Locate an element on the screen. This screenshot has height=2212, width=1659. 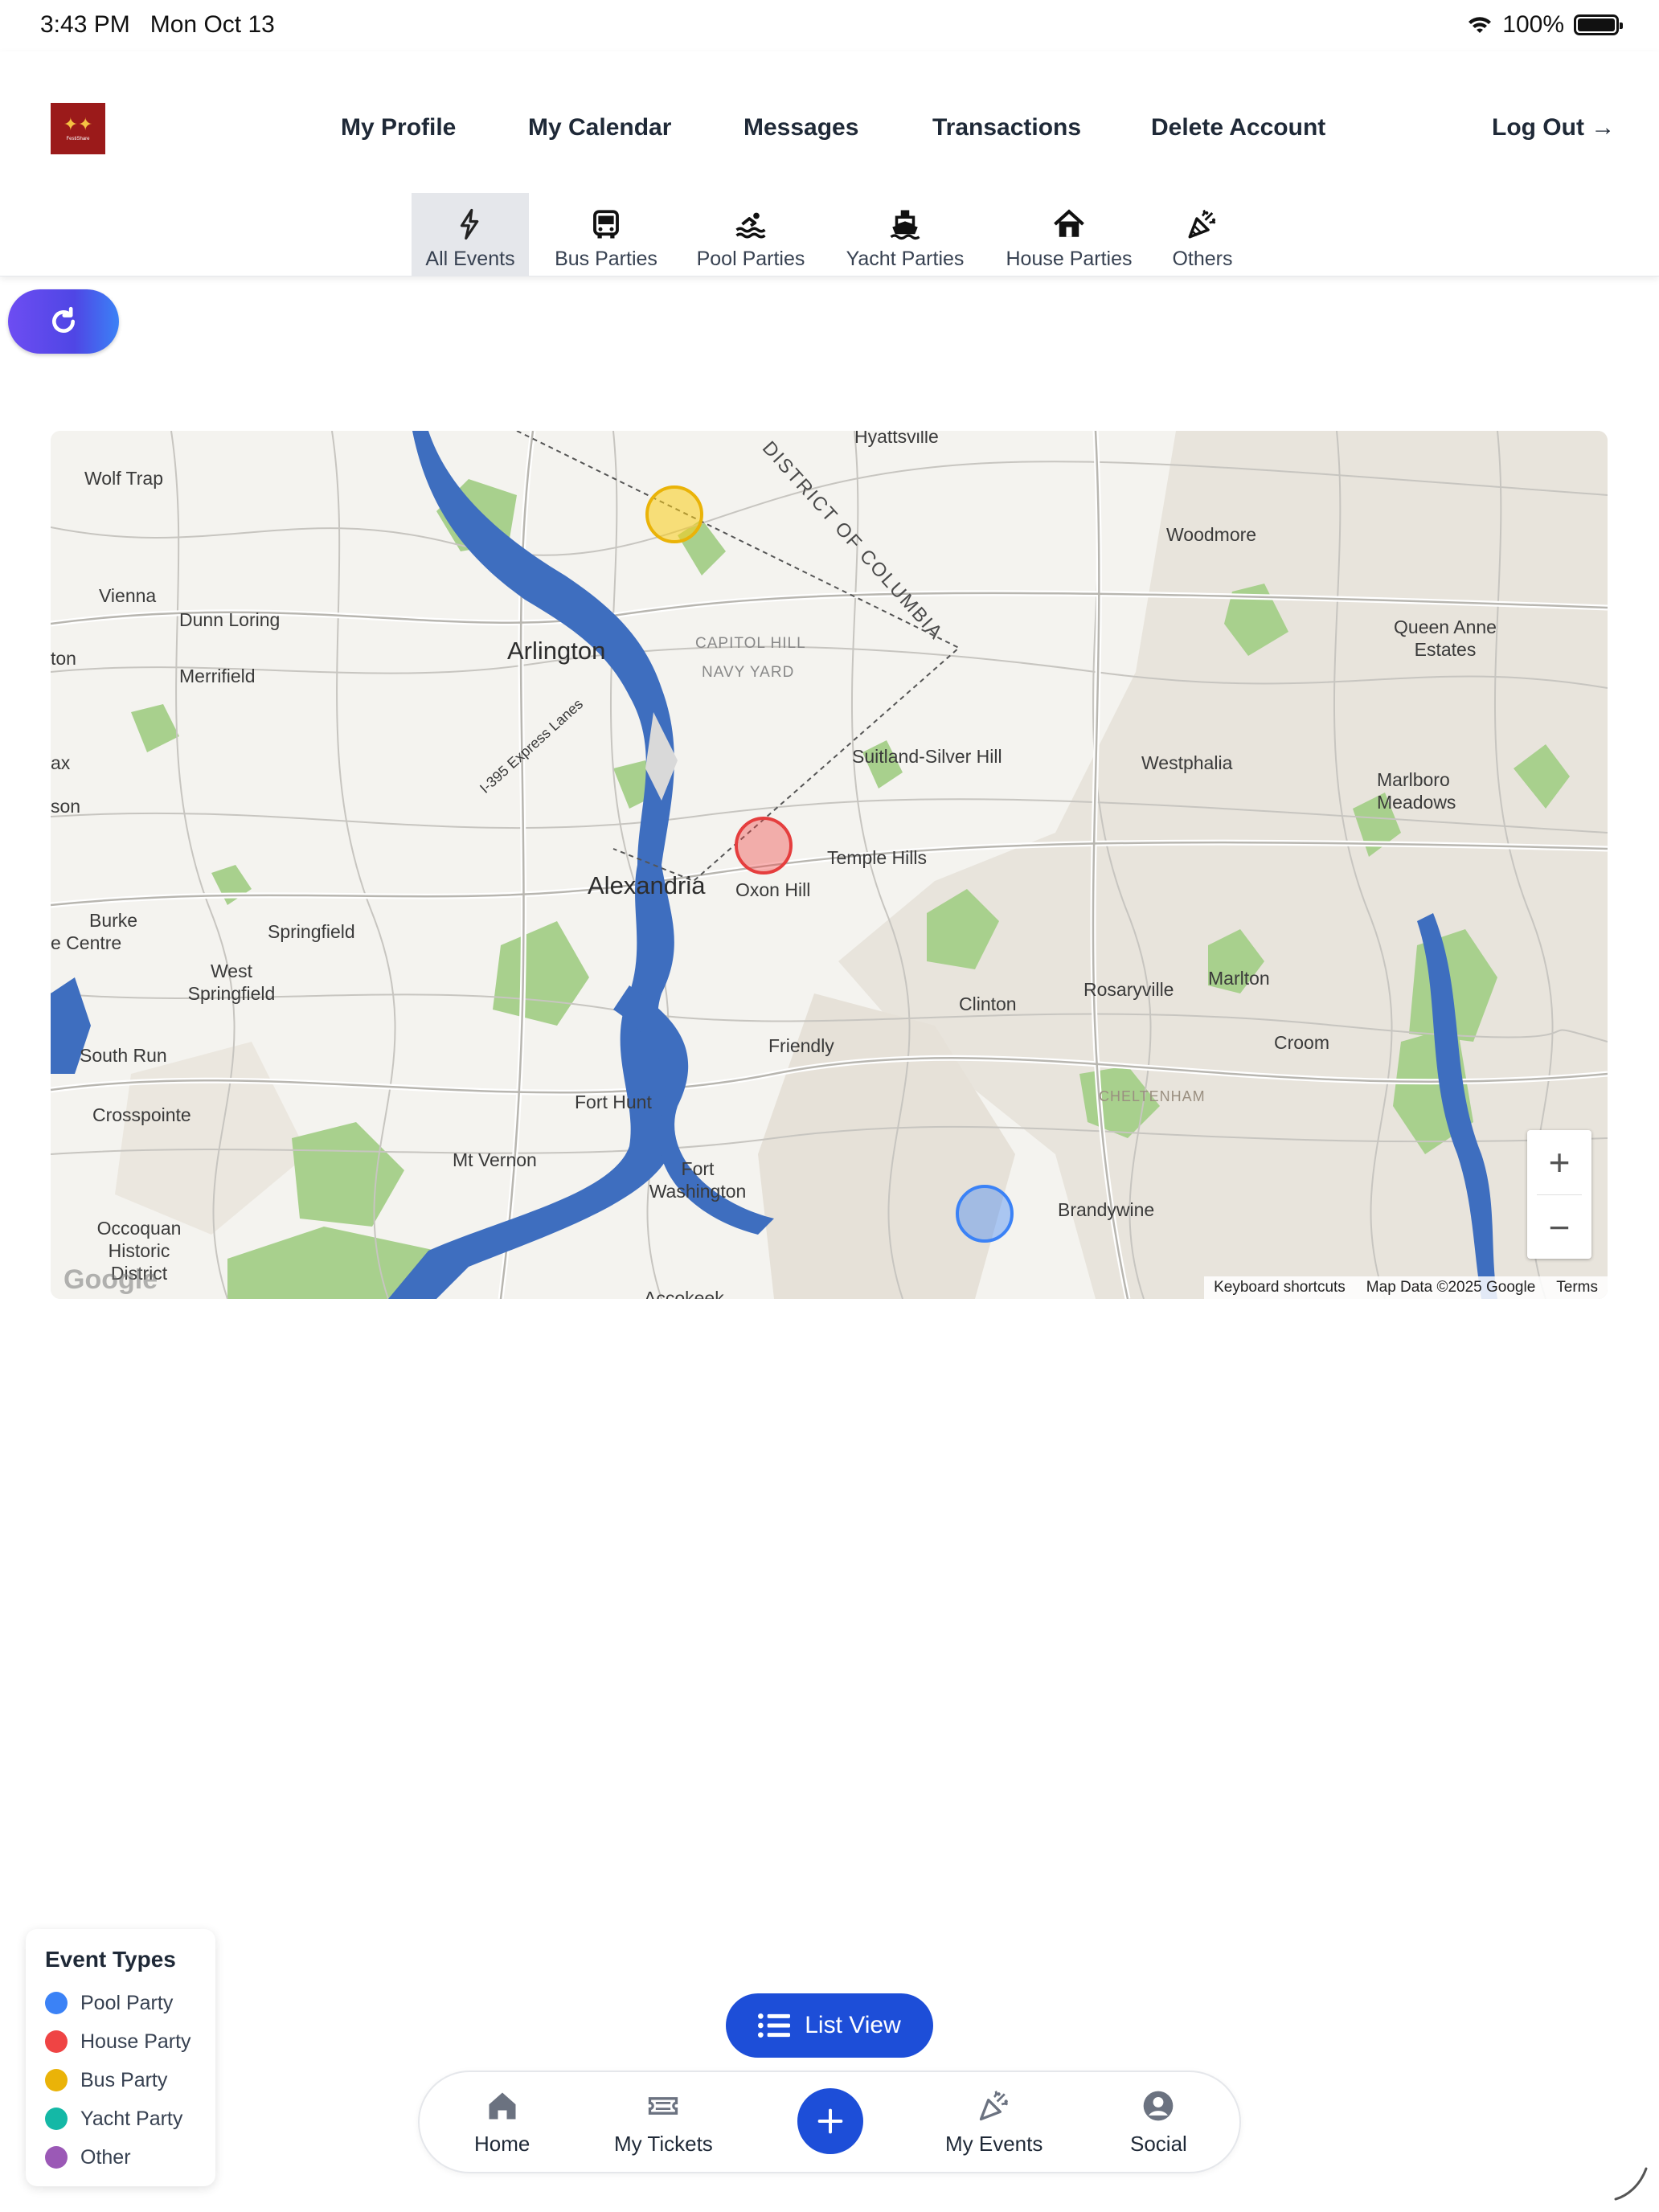
bottom-nav-my-tickets: My Tickets is located at coordinates (663, 2122).